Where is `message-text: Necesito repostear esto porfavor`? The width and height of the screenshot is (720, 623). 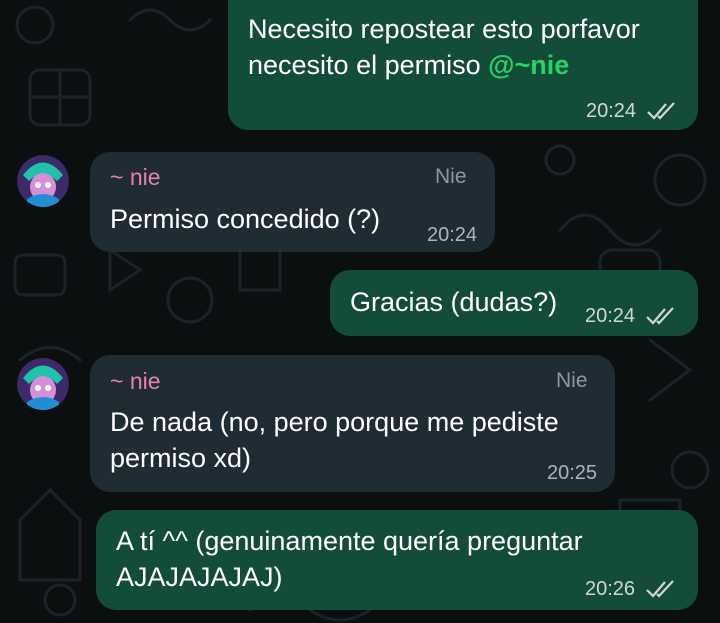
message-text: Necesito repostear esto porfavor is located at coordinates (444, 29).